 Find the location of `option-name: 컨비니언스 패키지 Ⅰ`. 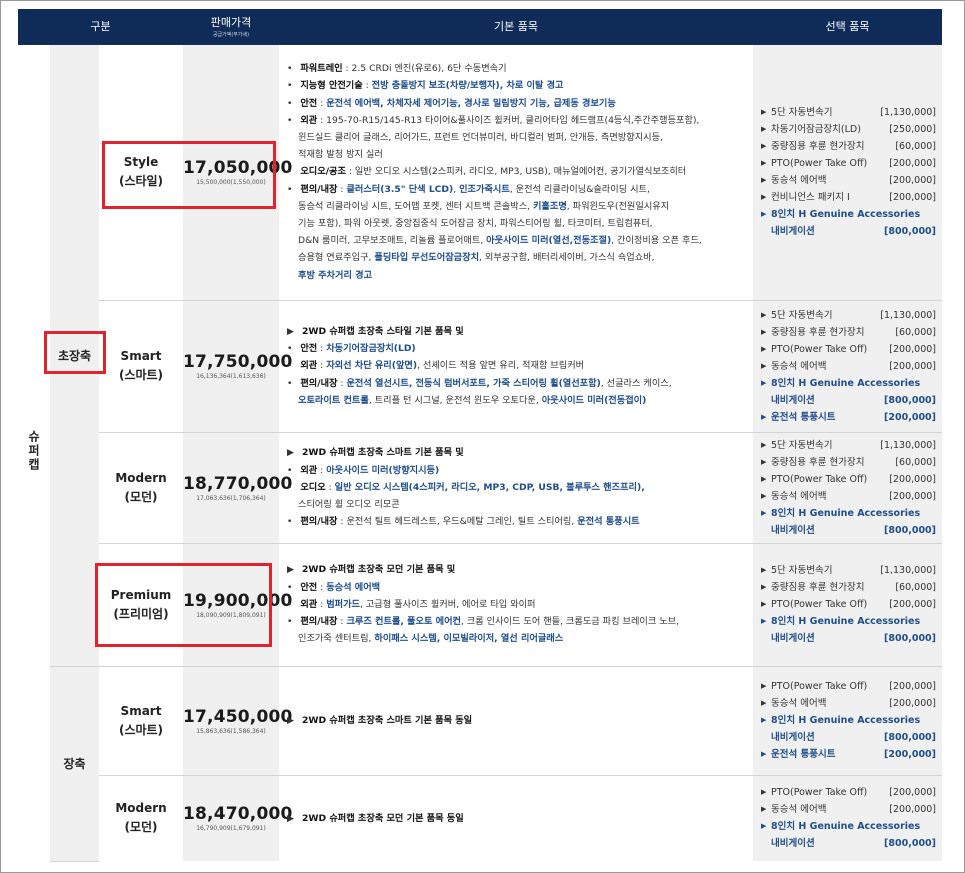

option-name: 컨비니언스 패키지 Ⅰ is located at coordinates (810, 197).